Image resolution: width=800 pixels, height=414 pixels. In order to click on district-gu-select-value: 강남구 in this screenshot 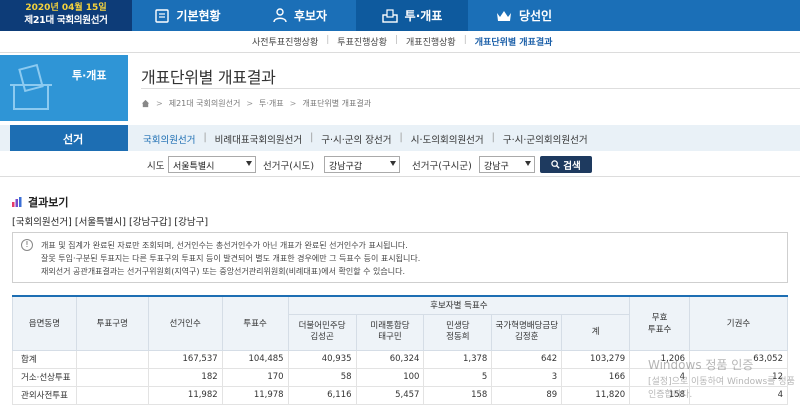, I will do `click(496, 167)`.